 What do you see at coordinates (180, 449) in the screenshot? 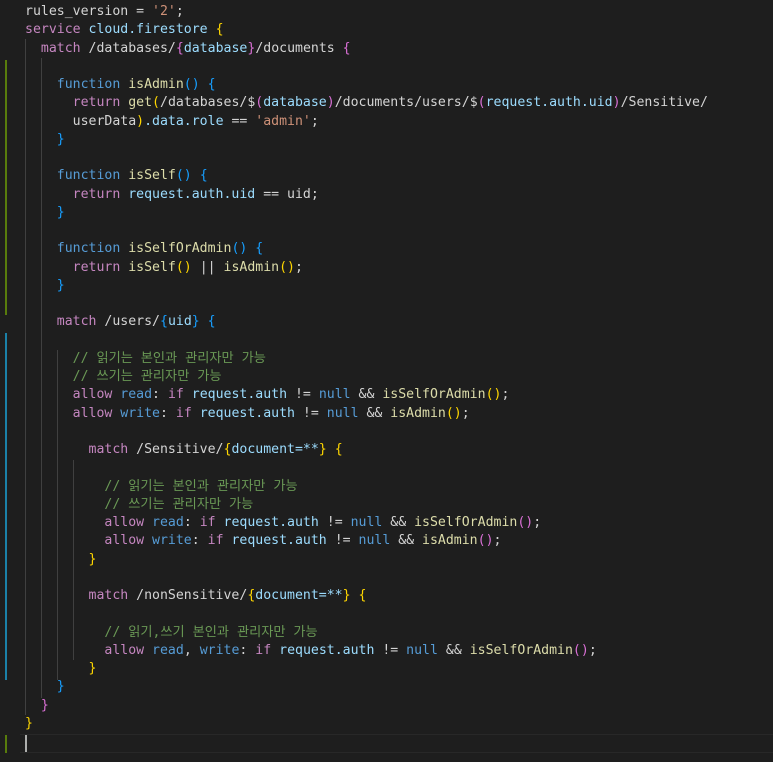
I see `code-token: /Sensitive/` at bounding box center [180, 449].